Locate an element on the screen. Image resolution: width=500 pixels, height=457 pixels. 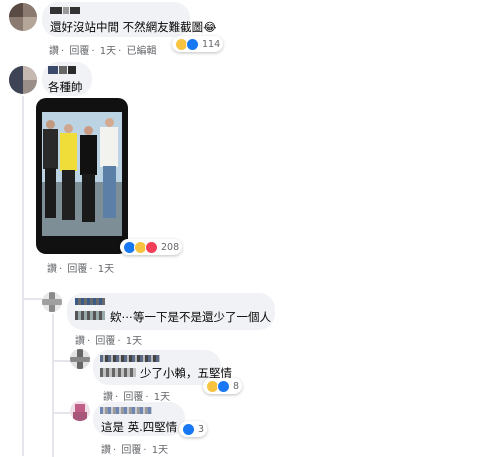
reaction-count: 114 is located at coordinates (211, 44).